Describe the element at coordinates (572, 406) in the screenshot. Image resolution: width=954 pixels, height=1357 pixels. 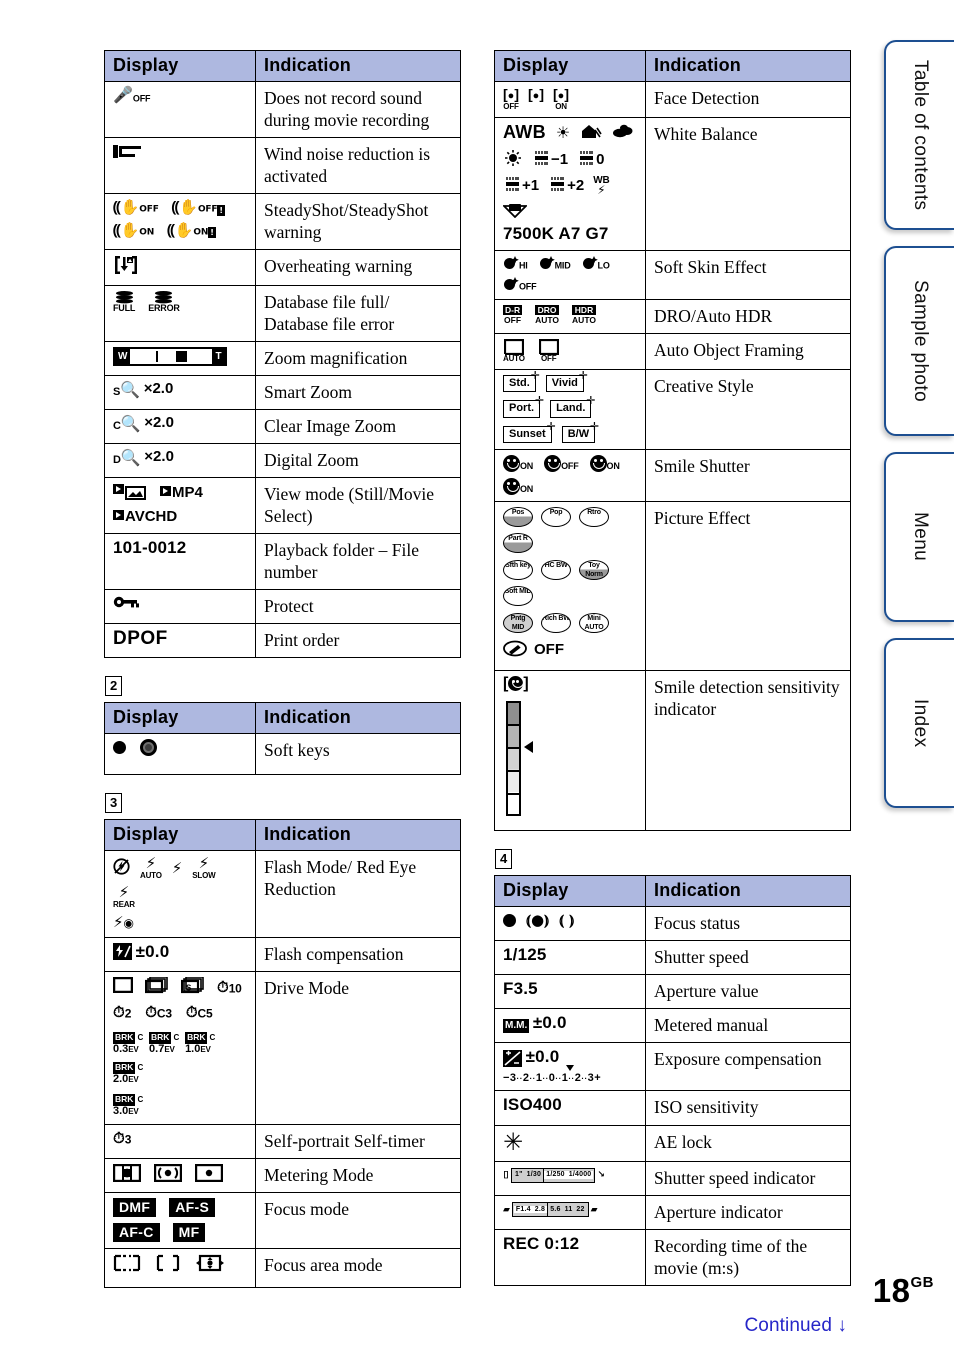
I see `creative-style-land-chip: Land. ✛` at that location.